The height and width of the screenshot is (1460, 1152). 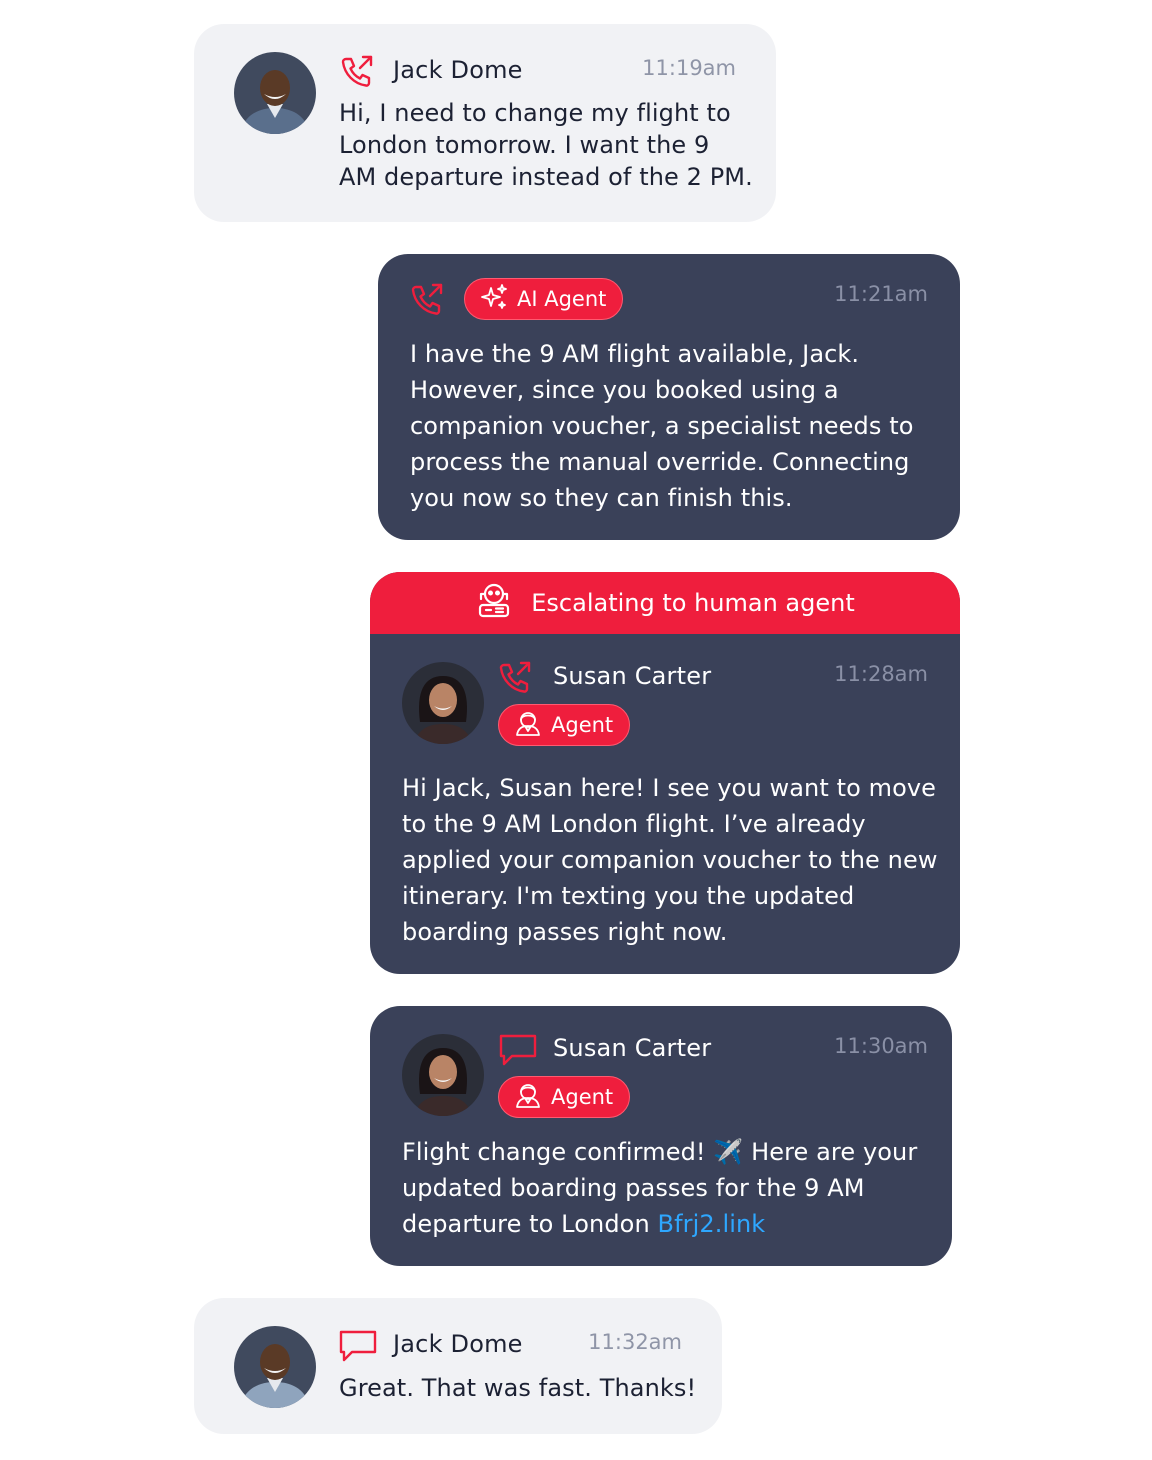 I want to click on ai-agent-badge-label: AI Agent, so click(x=562, y=299).